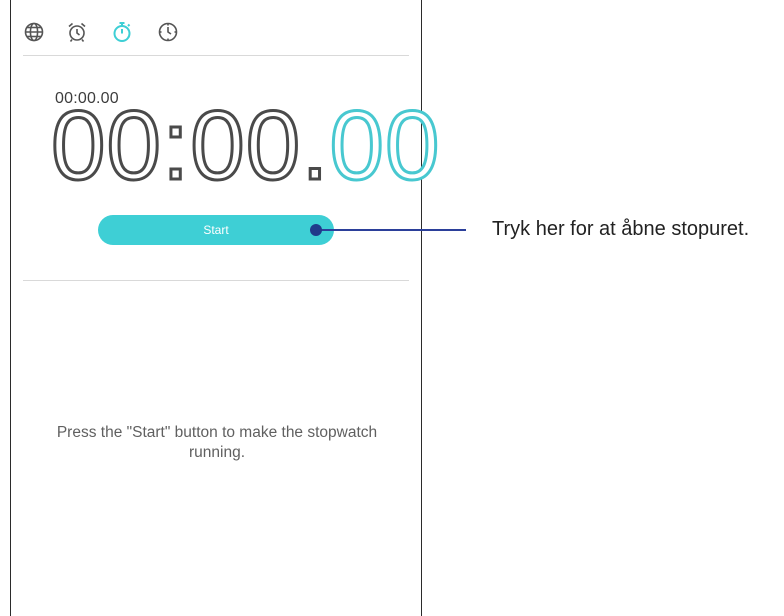 Image resolution: width=784 pixels, height=616 pixels. What do you see at coordinates (216, 230) in the screenshot?
I see `start-button: Start` at bounding box center [216, 230].